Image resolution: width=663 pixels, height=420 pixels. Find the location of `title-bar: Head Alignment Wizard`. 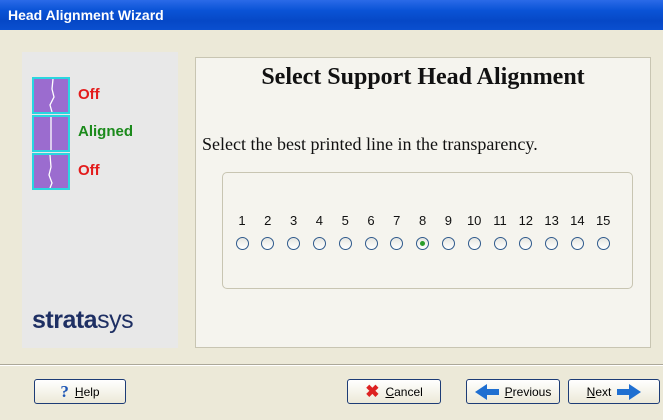

title-bar: Head Alignment Wizard is located at coordinates (331, 15).